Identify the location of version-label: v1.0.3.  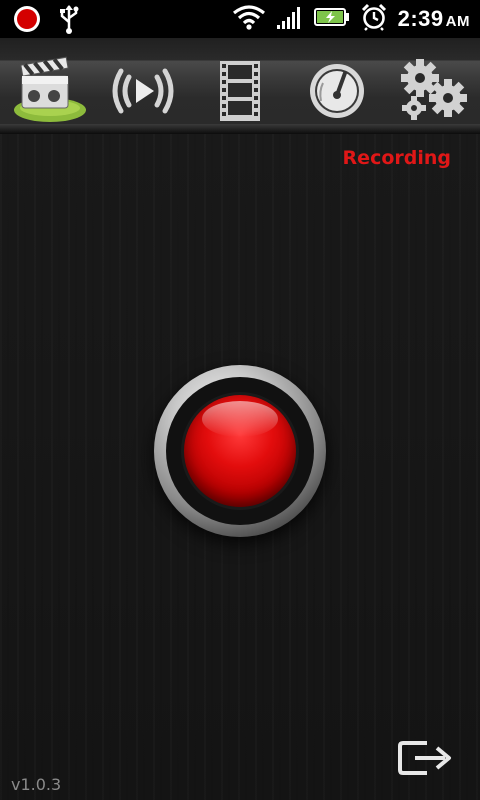
(36, 784).